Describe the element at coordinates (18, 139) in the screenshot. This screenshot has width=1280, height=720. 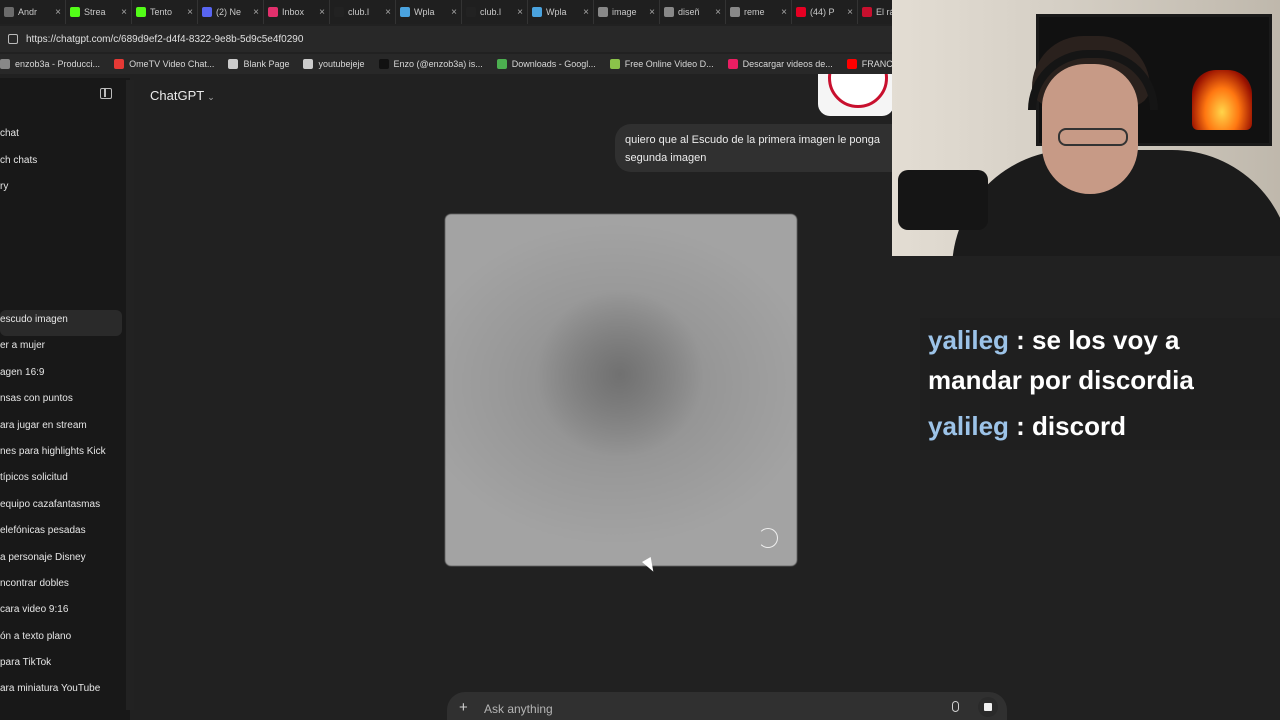
I see `sidebar-item-new-chat: chat` at that location.